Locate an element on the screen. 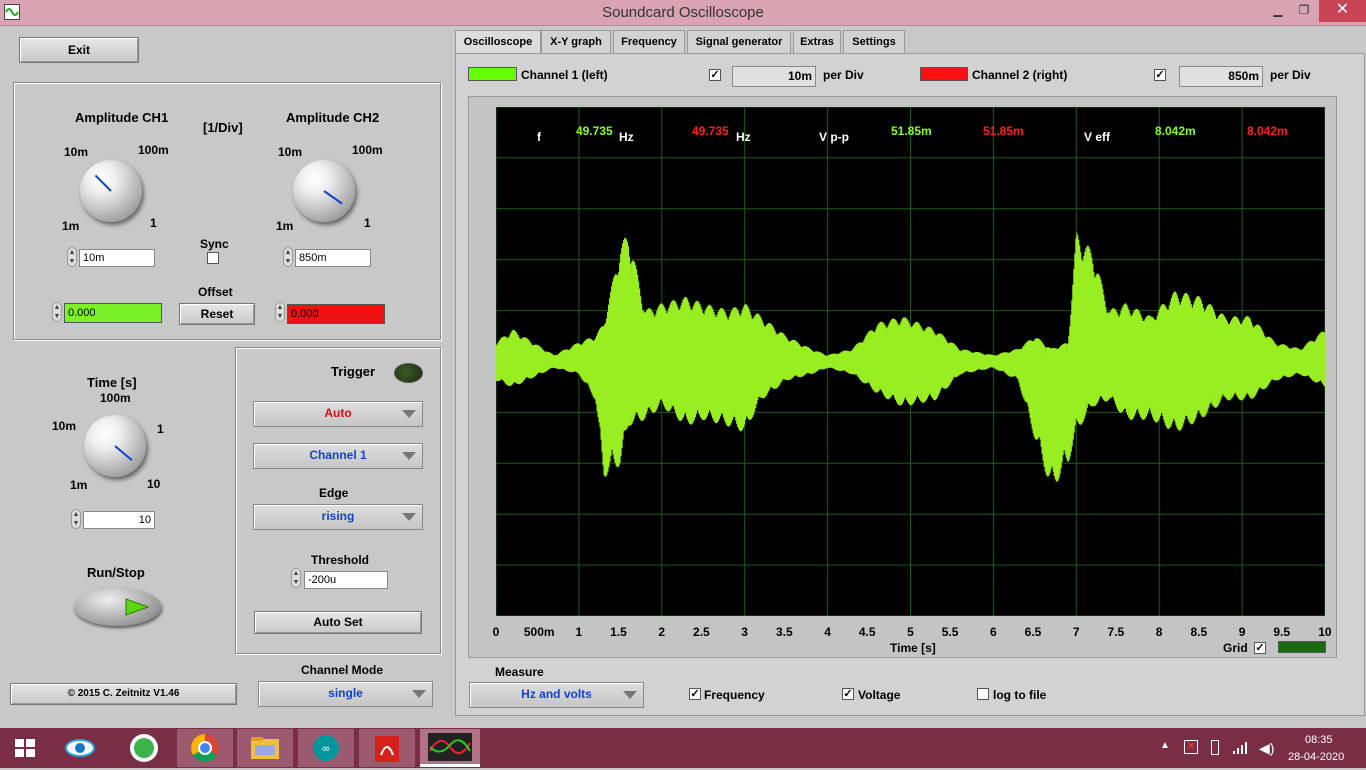  offset-ch1-field: 0.000 is located at coordinates (113, 313).